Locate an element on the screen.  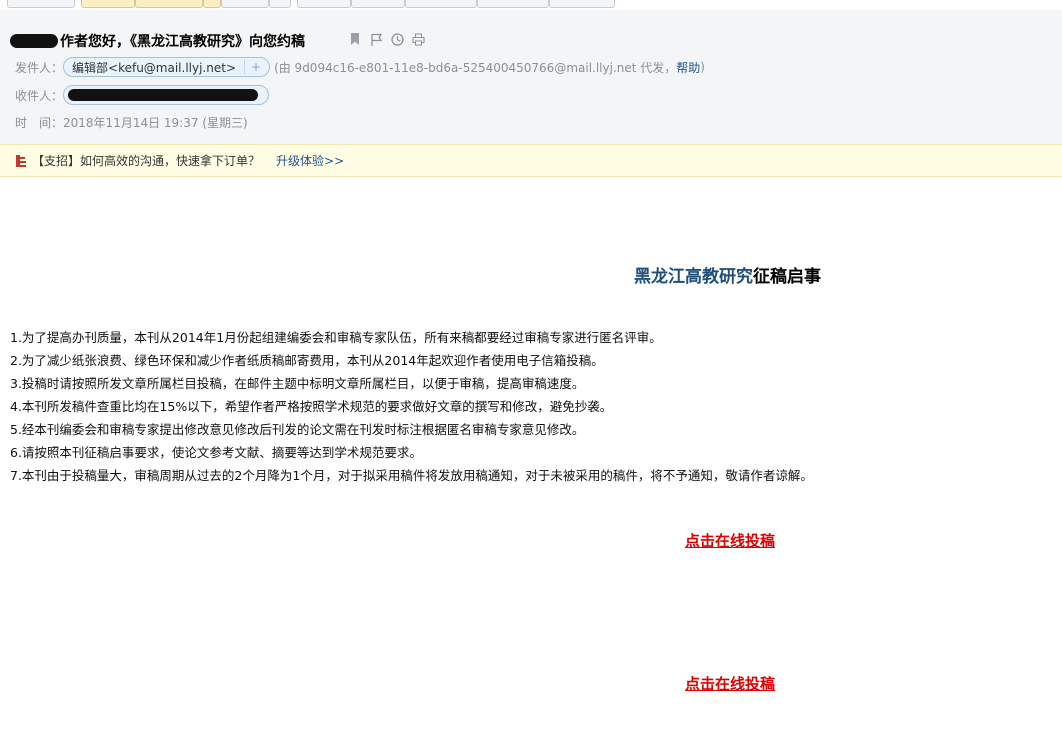
submit-online-link-2: 点击在线投稿 is located at coordinates (730, 683).